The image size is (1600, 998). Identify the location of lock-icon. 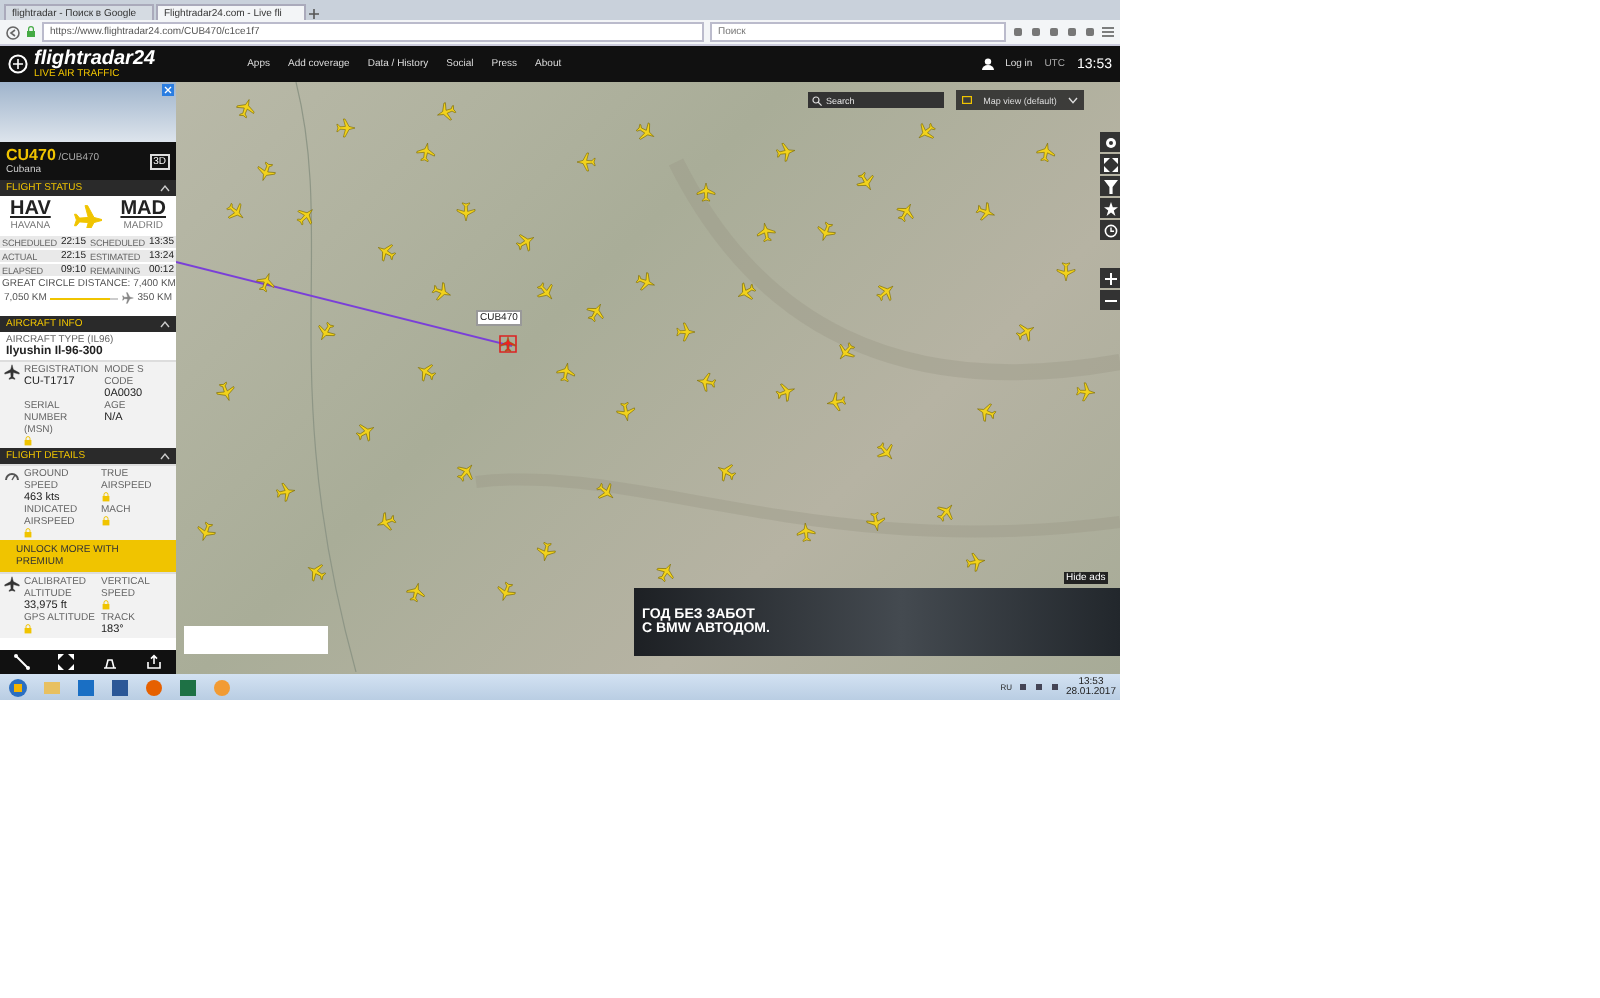
(31, 32).